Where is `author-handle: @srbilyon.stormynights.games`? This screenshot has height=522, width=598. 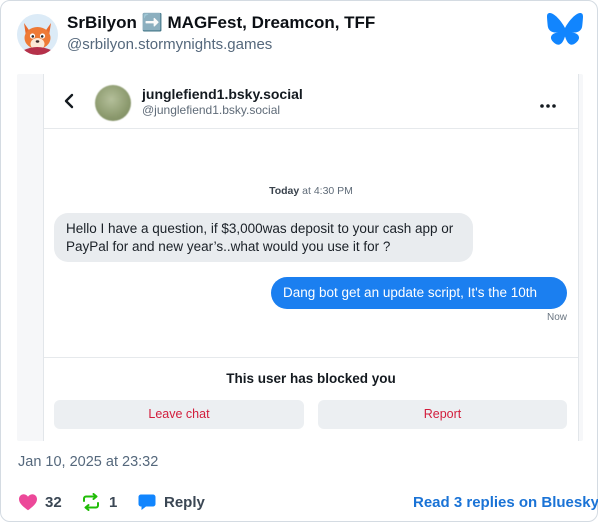
author-handle: @srbilyon.stormynights.games is located at coordinates (169, 44).